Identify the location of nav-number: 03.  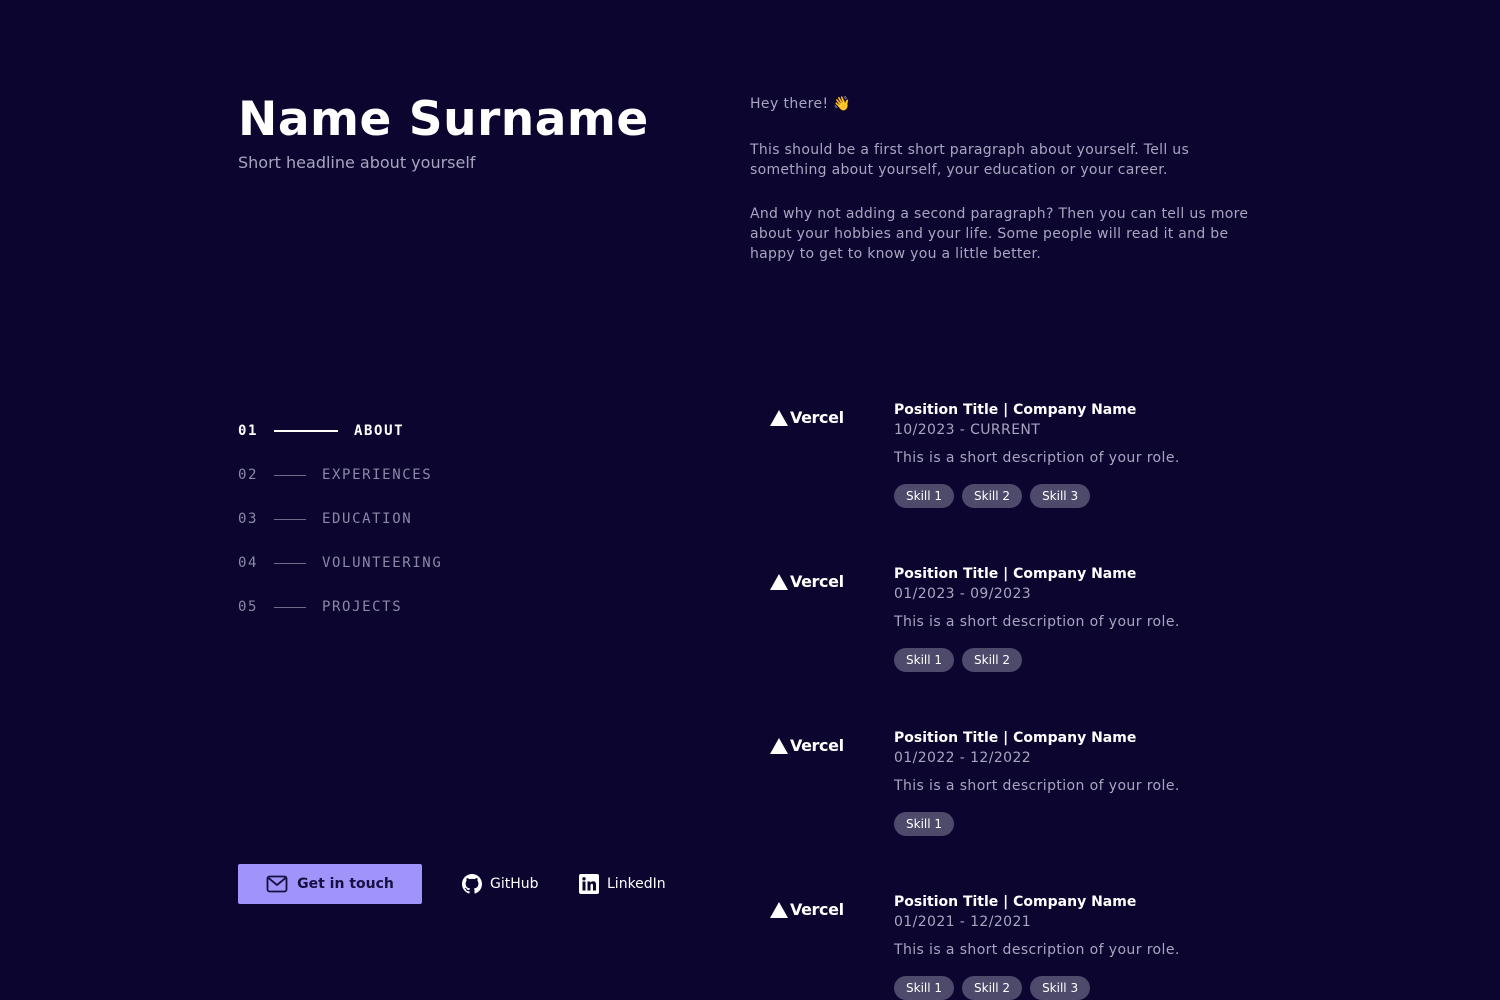
(248, 519).